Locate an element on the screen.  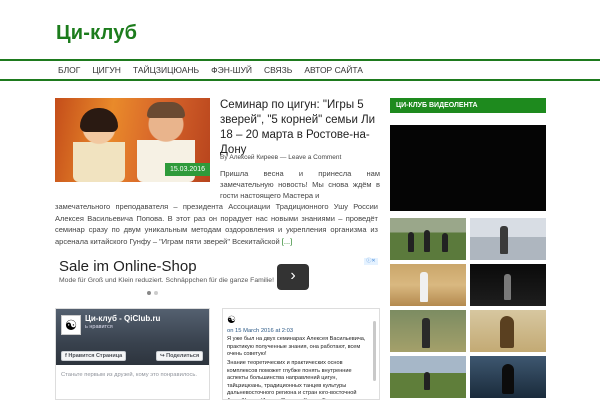
facebook-share-label: Поделиться is located at coordinates (183, 356).